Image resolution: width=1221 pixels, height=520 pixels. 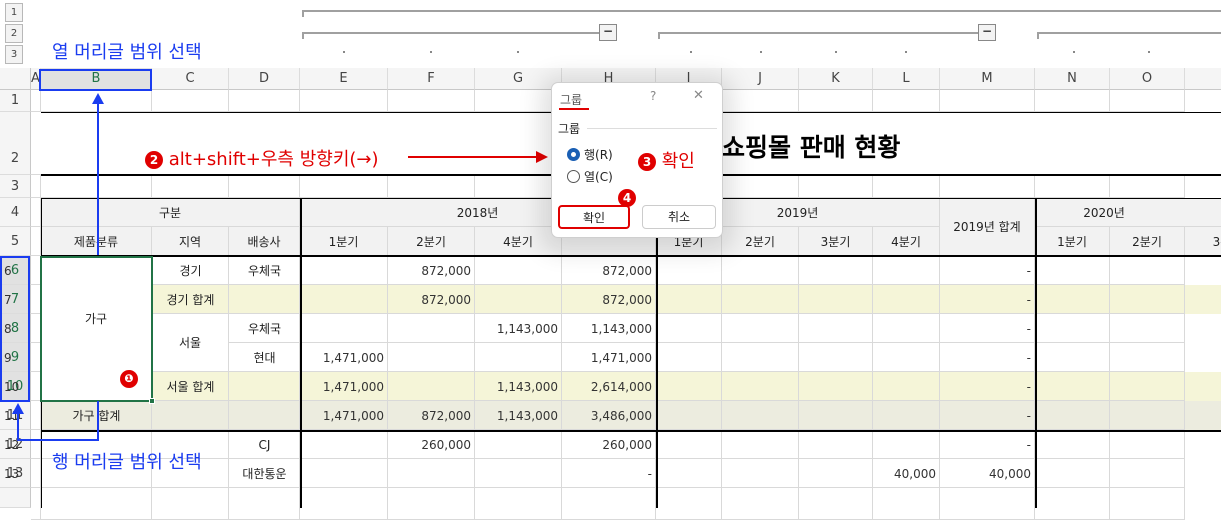 What do you see at coordinates (573, 176) in the screenshot?
I see `radio-col` at bounding box center [573, 176].